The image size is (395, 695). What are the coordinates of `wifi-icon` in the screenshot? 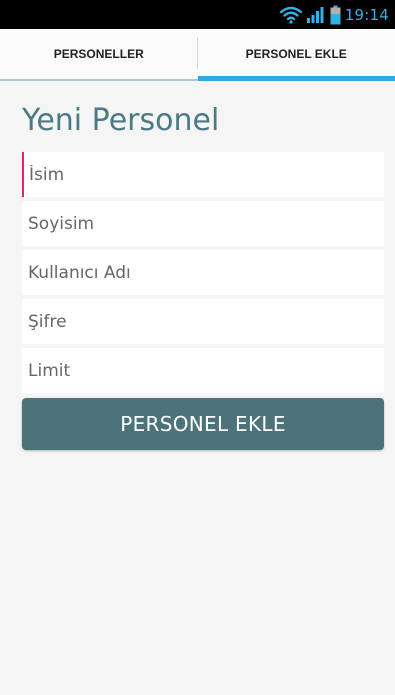 It's located at (290, 15).